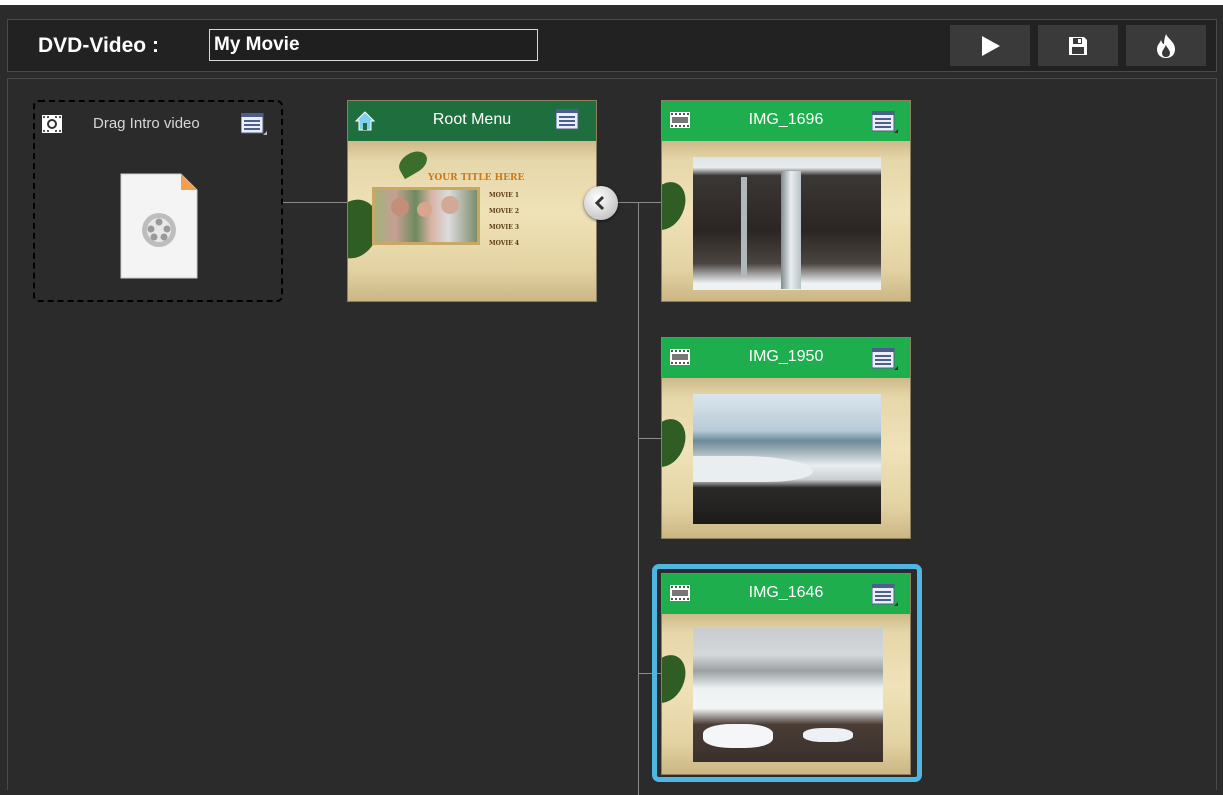  I want to click on root-menu-title: Root Menu, so click(472, 119).